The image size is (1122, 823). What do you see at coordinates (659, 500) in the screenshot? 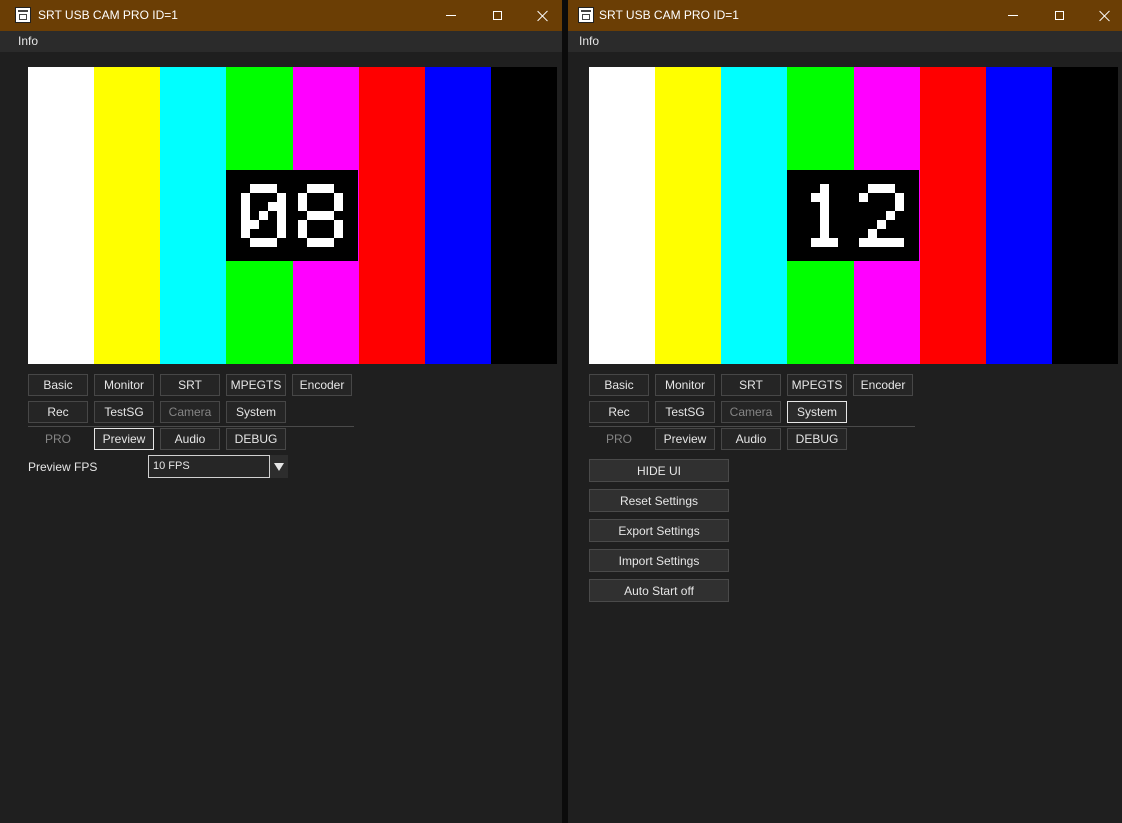
I see `reset-settings-button: Reset Settings` at bounding box center [659, 500].